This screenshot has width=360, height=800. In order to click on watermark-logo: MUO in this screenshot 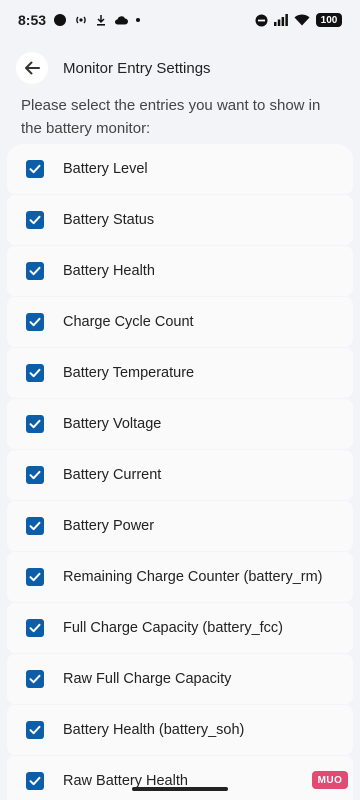, I will do `click(330, 780)`.